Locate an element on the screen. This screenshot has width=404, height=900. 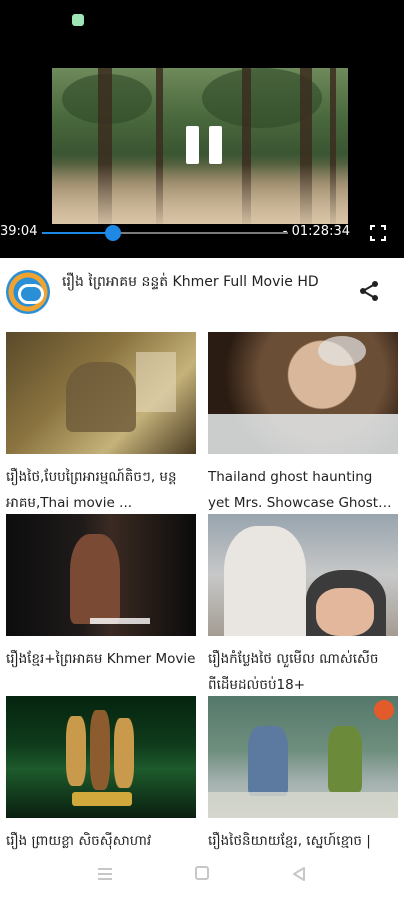
video-title: រឿងថៃនិយាយខ្មែរ, ស្នេហ៍ខ្មោច | is located at coordinates (289, 841).